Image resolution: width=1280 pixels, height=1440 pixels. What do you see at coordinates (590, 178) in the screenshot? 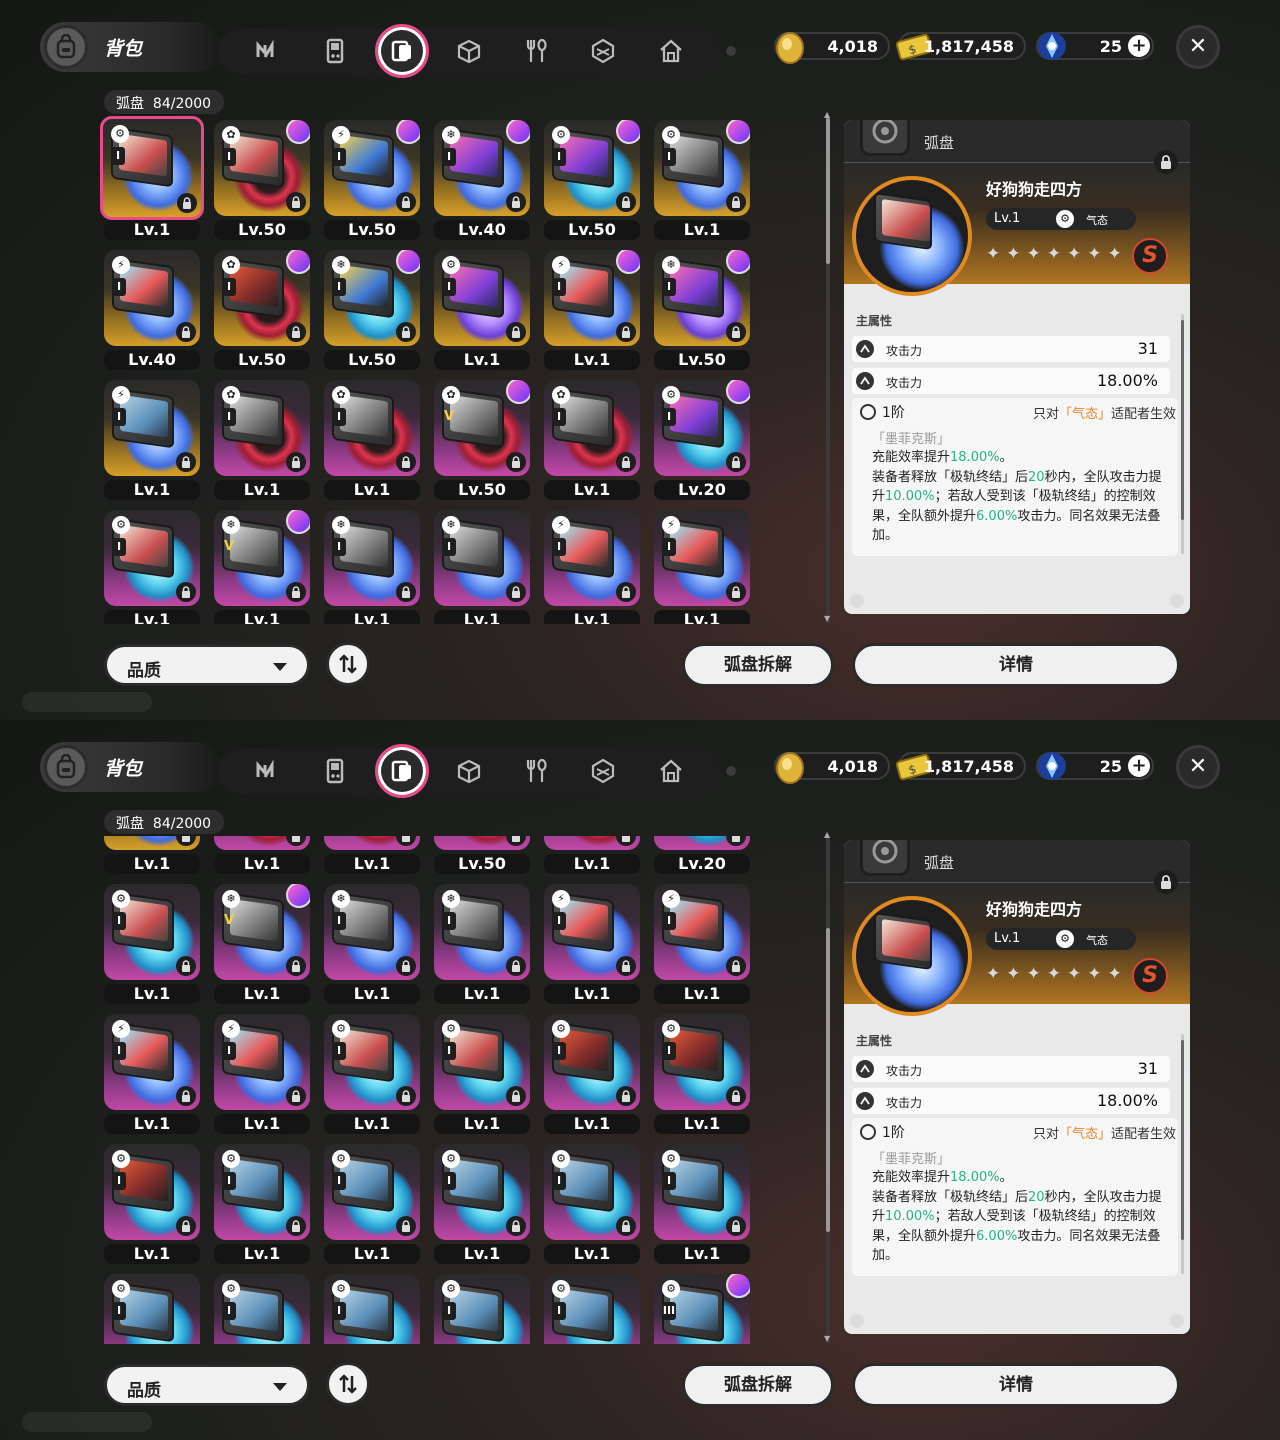
I see `disc-card: ⚙ I Lv.50` at bounding box center [590, 178].